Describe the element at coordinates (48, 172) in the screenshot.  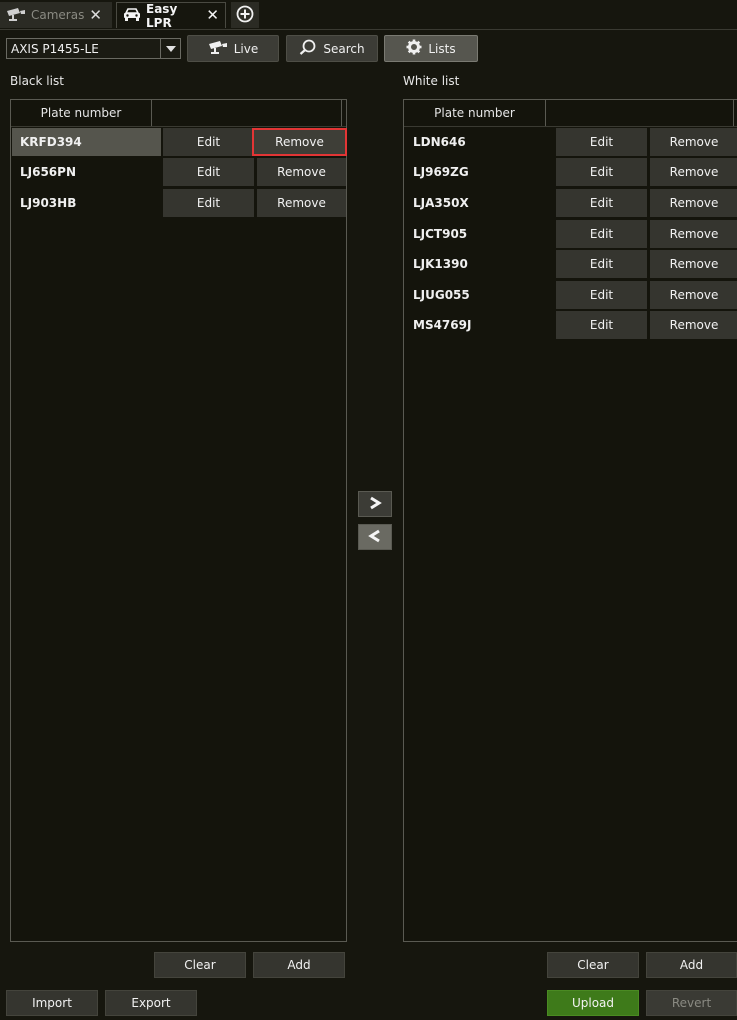
I see `plate-number: LJ656PN` at that location.